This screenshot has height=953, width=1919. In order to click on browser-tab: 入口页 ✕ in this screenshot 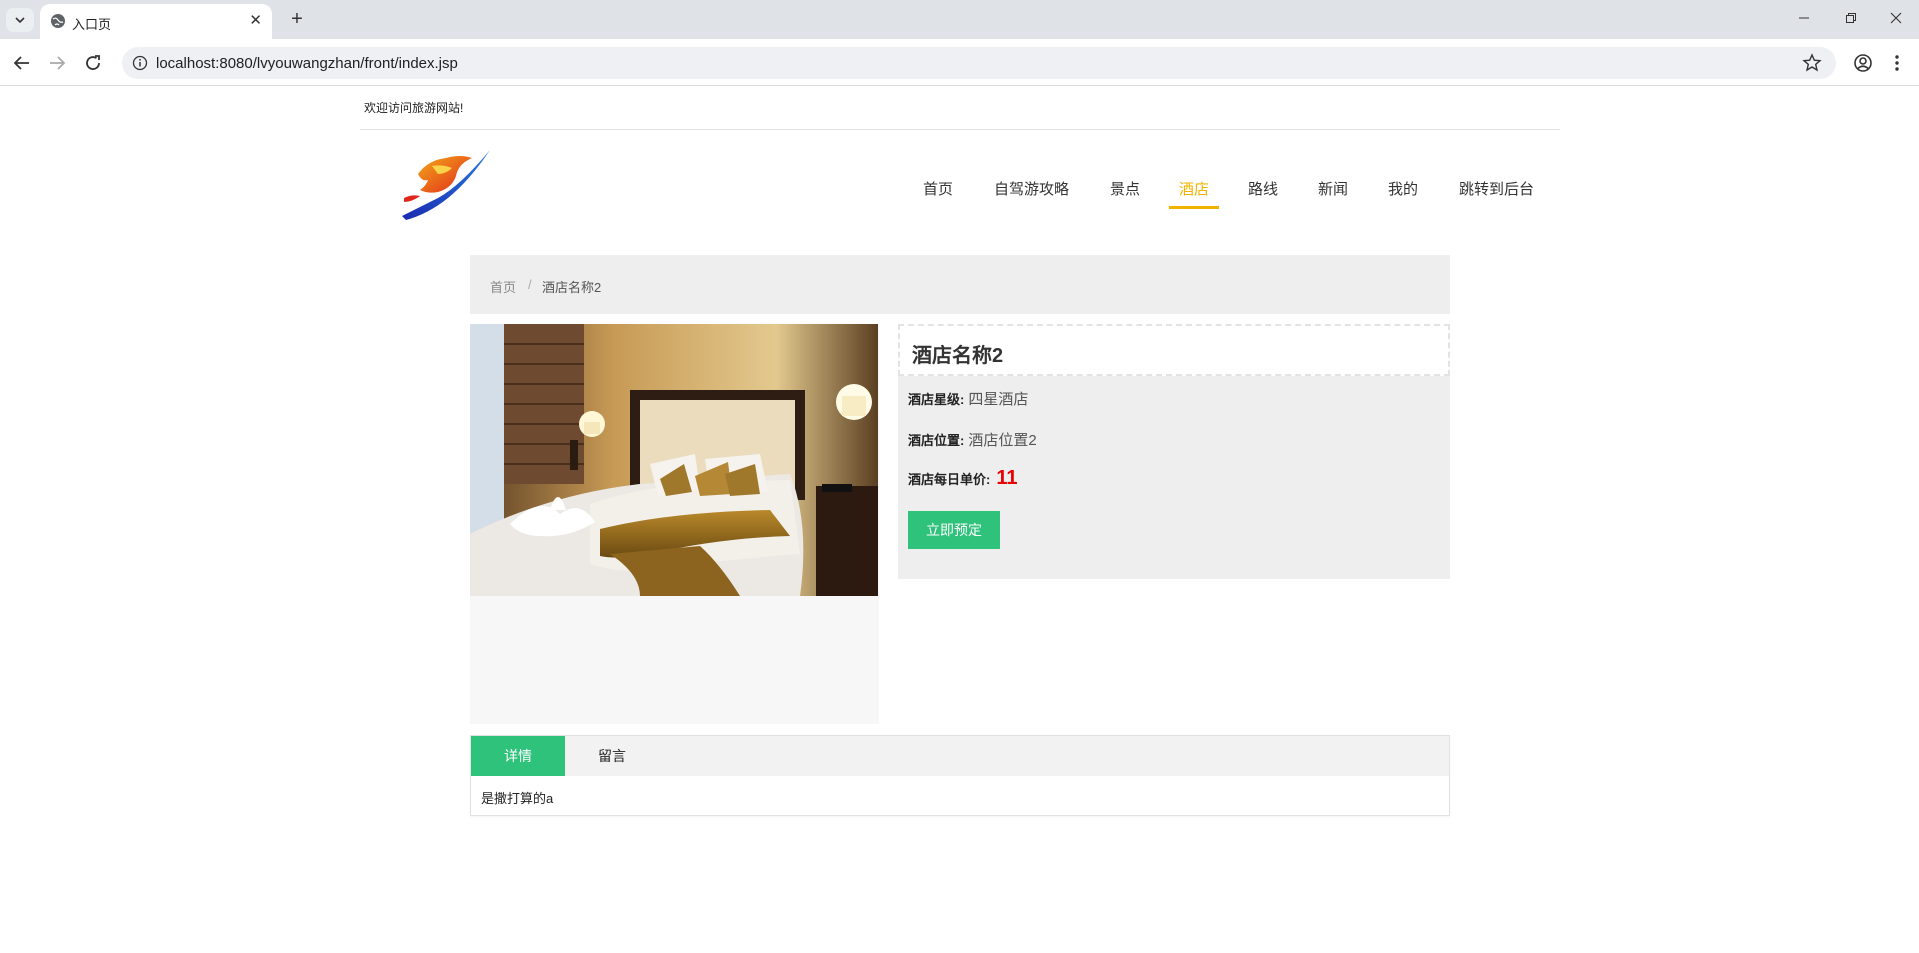, I will do `click(156, 21)`.